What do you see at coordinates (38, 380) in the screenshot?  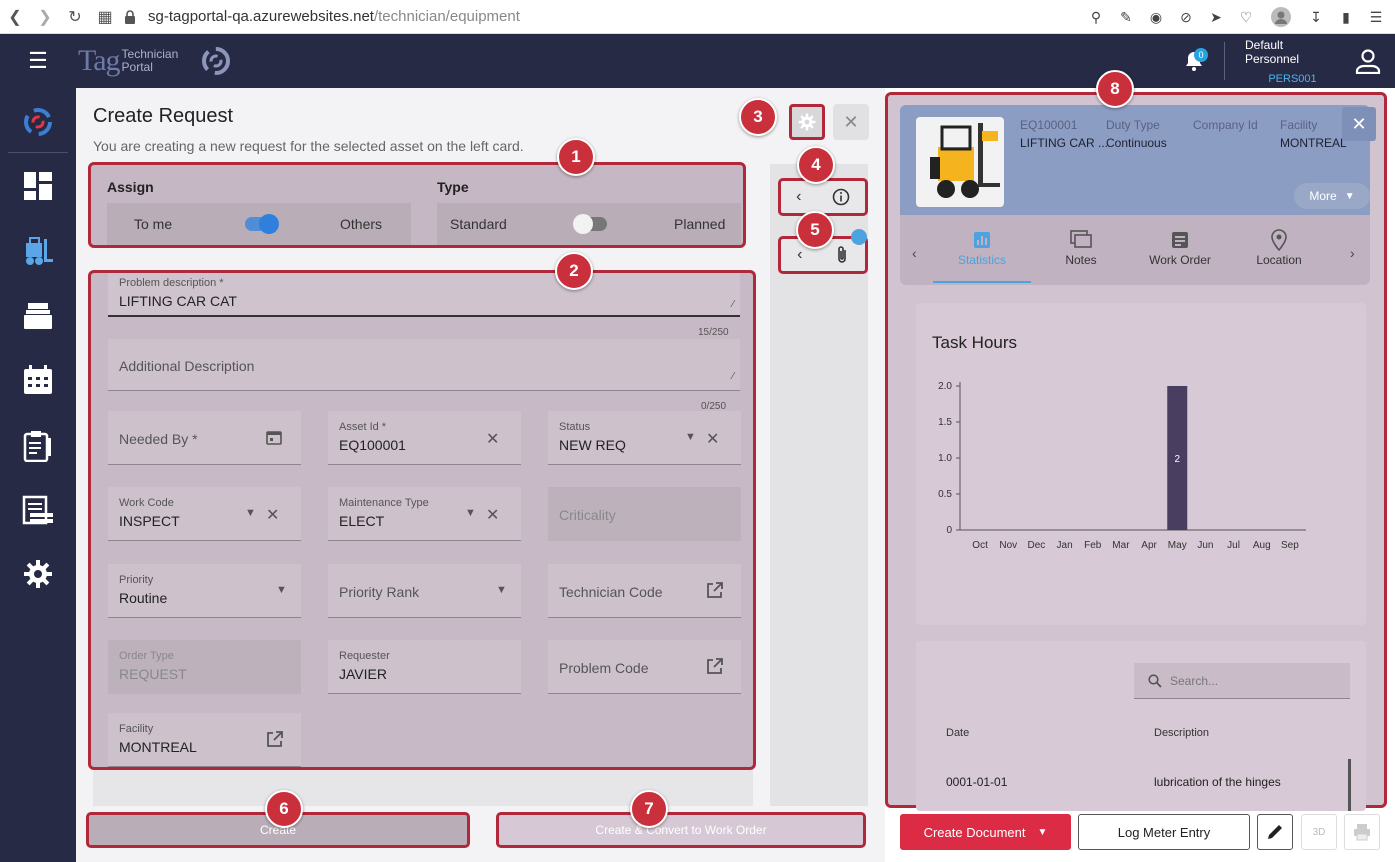 I see `sidebar-calendar-icon` at bounding box center [38, 380].